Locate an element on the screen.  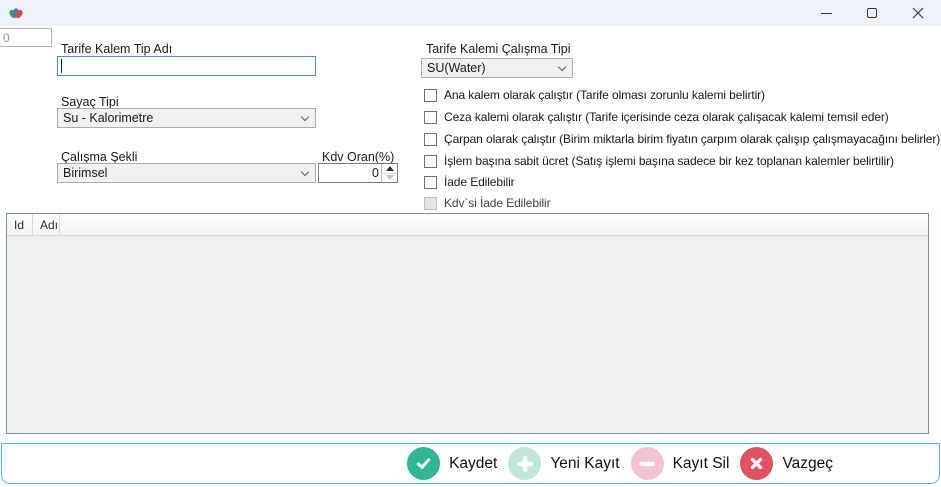
save-button-label: Kaydet is located at coordinates (473, 463).